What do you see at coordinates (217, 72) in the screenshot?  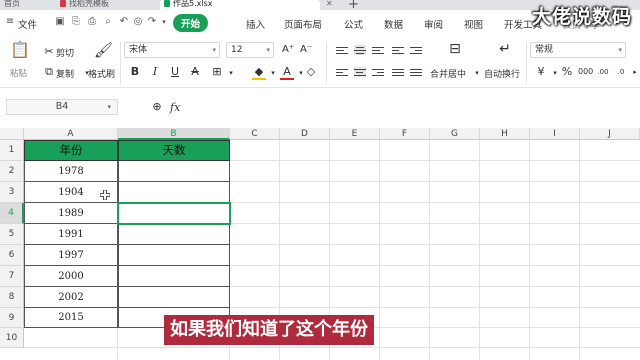 I see `borders-icon: ⊞` at bounding box center [217, 72].